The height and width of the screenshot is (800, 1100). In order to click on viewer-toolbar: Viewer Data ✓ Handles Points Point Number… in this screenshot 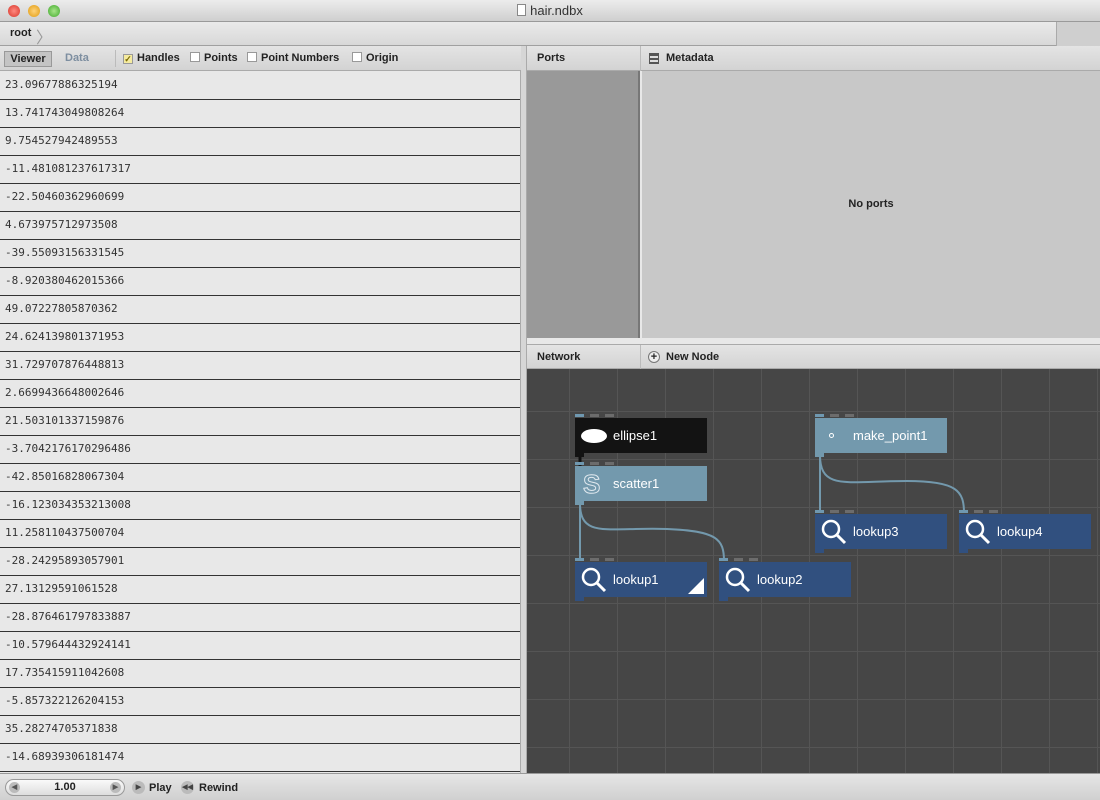, I will do `click(260, 58)`.